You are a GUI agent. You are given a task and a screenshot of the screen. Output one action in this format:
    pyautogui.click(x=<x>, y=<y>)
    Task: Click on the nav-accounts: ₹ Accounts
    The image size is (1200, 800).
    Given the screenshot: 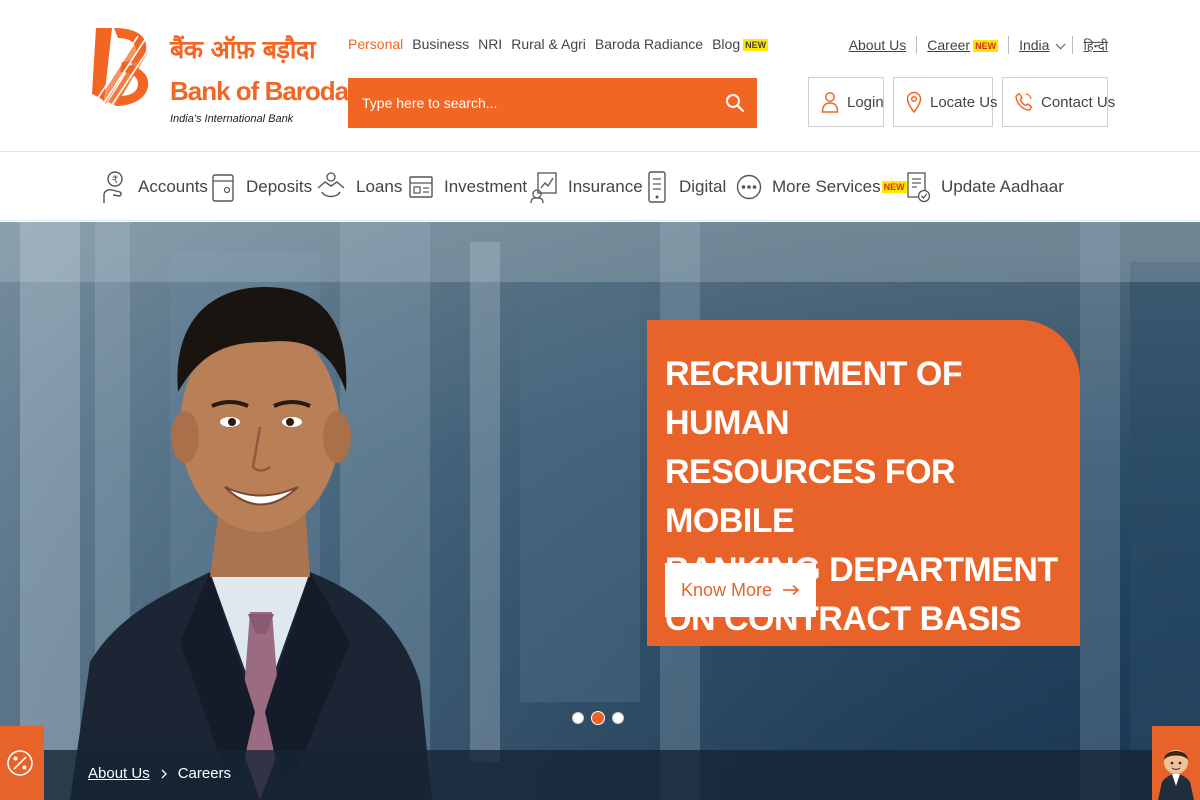 What is the action you would take?
    pyautogui.click(x=154, y=187)
    